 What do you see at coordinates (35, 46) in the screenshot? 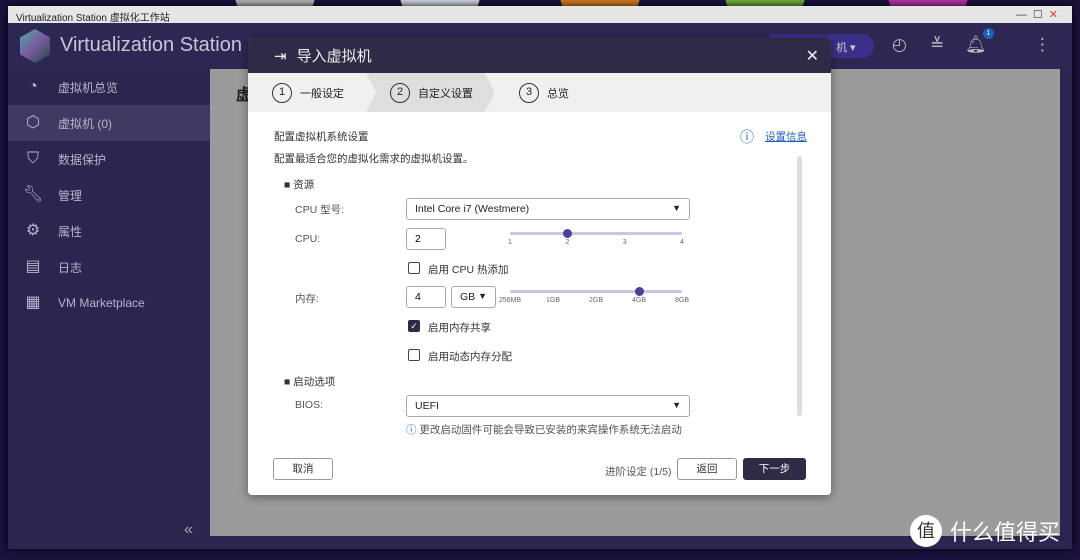
I see `app-logo` at bounding box center [35, 46].